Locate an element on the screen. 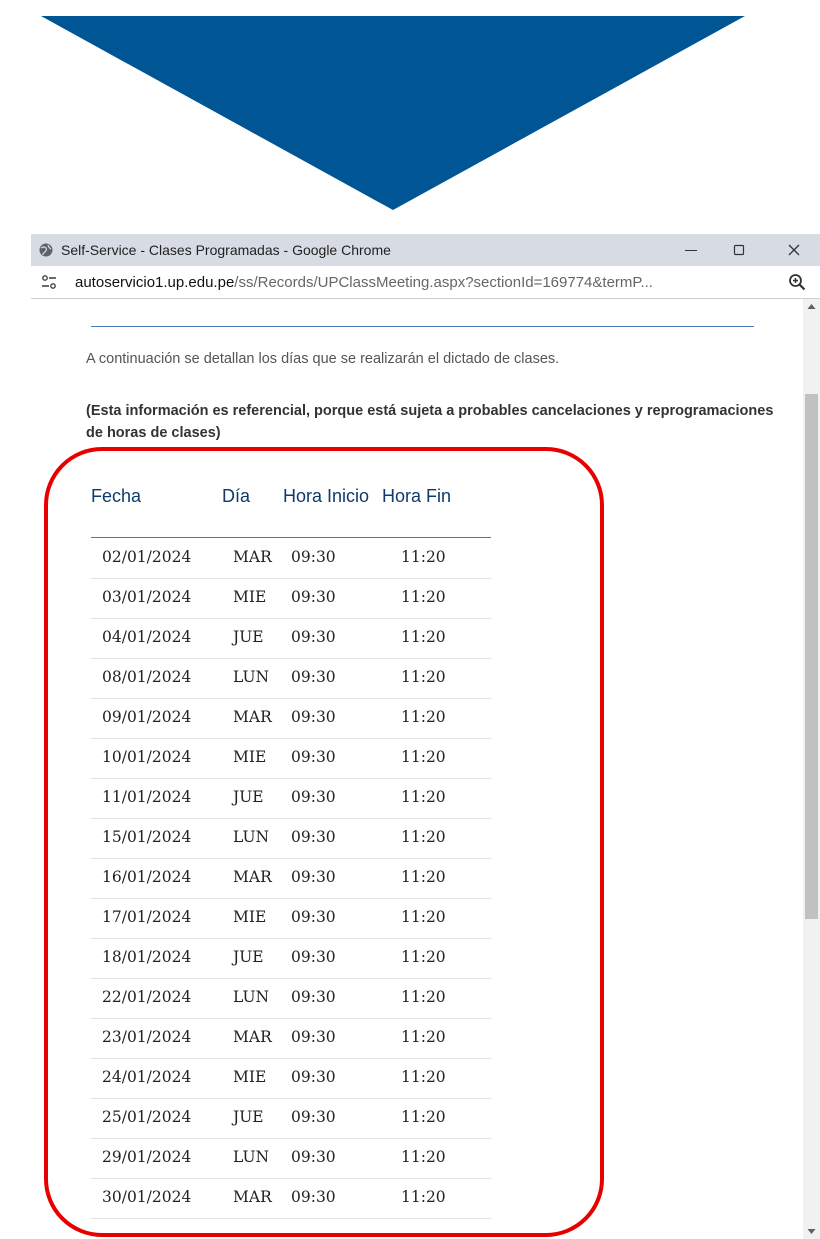 This screenshot has width=820, height=1239. close-icon is located at coordinates (794, 250).